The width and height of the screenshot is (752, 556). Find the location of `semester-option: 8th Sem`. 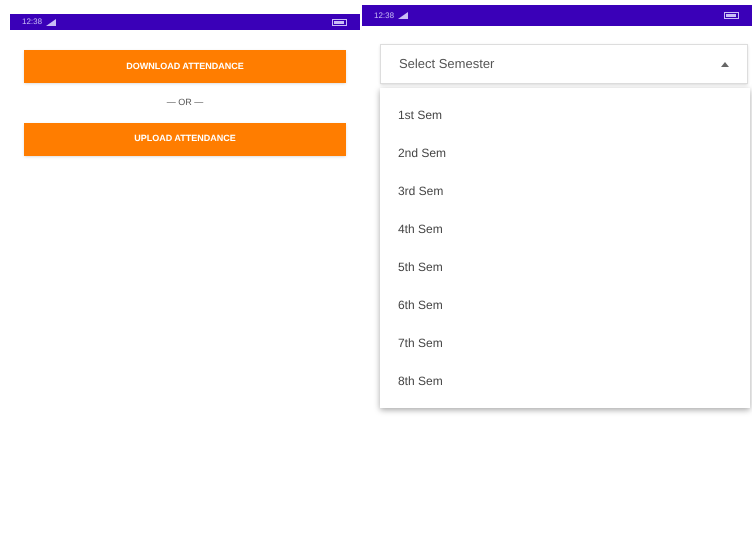

semester-option: 8th Sem is located at coordinates (565, 381).